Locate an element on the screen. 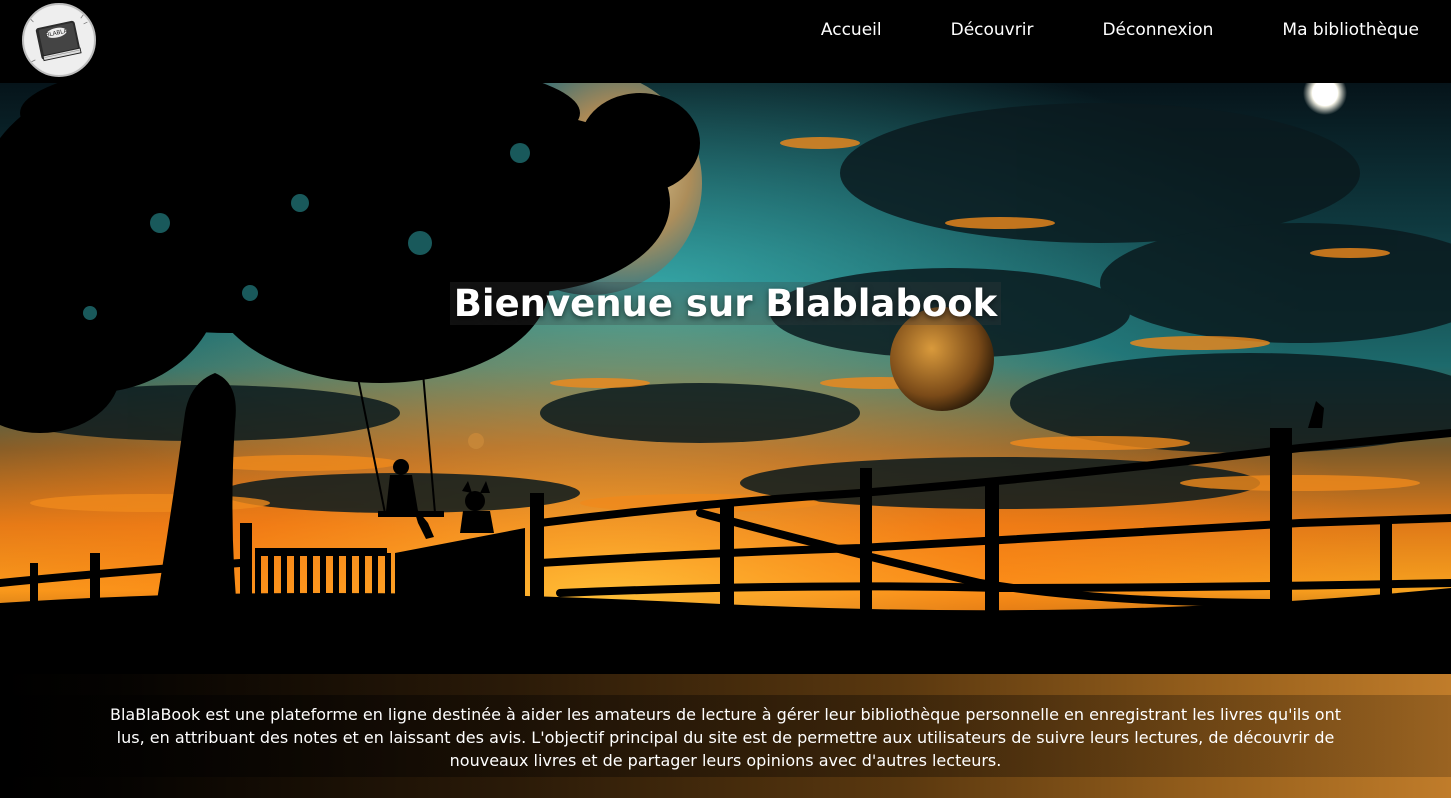 Image resolution: width=1451 pixels, height=798 pixels. logo-graphic: BLABLA is located at coordinates (59, 40).